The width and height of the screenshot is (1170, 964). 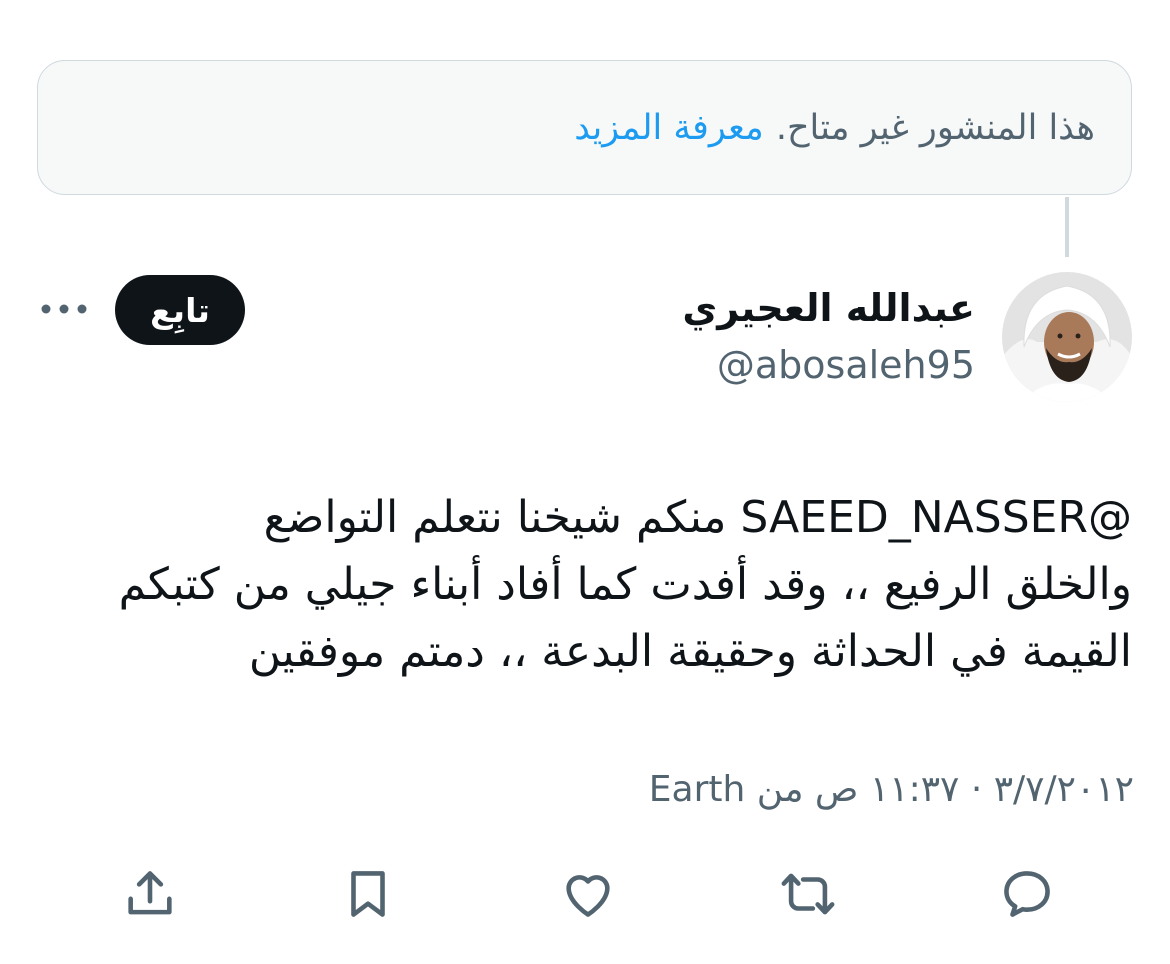 I want to click on notice-text: هذا المنشور غير متاح., so click(x=935, y=127).